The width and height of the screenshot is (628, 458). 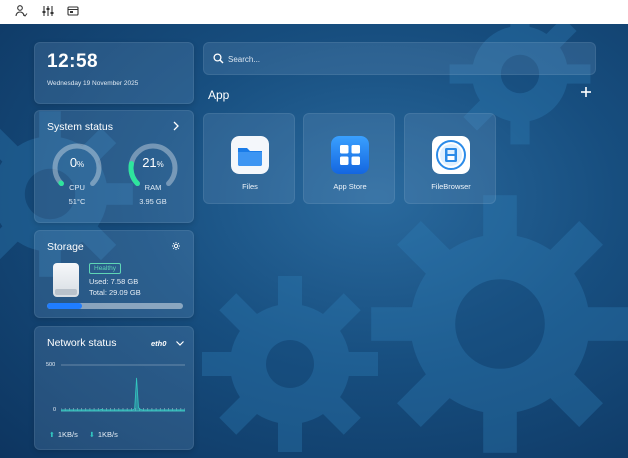 What do you see at coordinates (176, 246) in the screenshot?
I see `gear-icon` at bounding box center [176, 246].